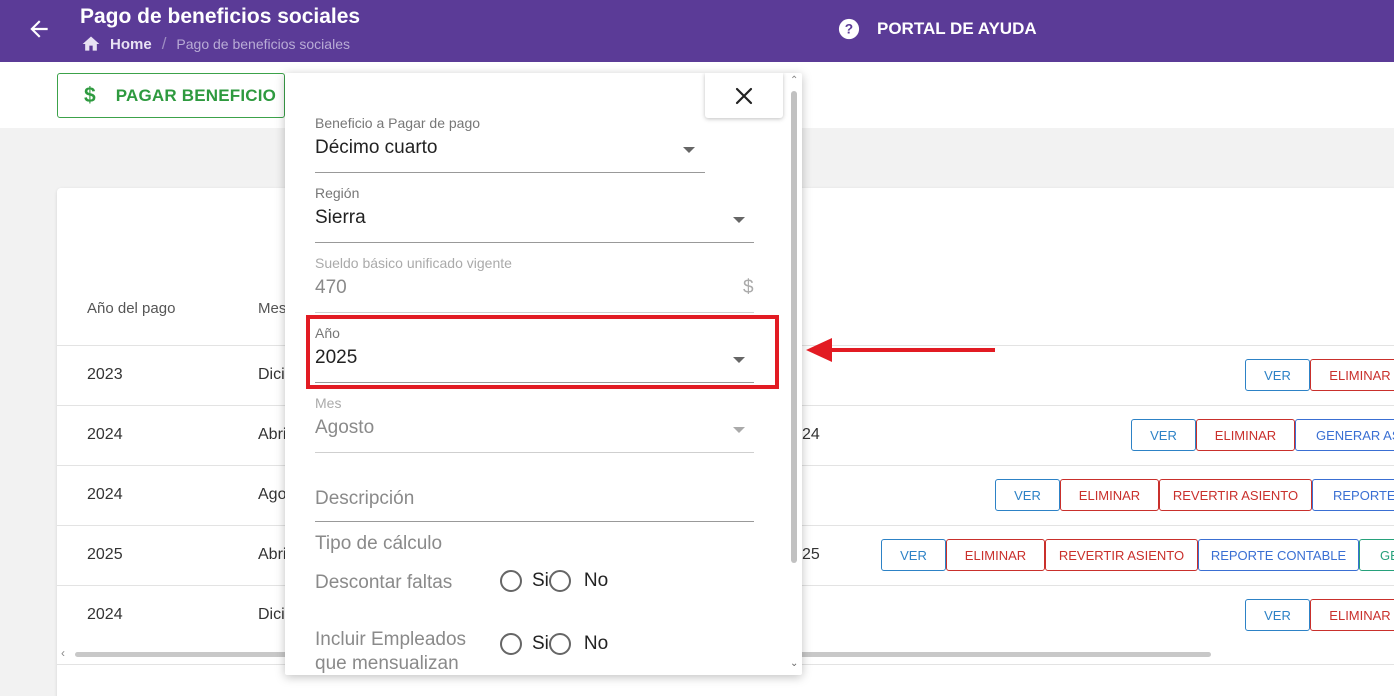 This screenshot has height=696, width=1394. Describe the element at coordinates (345, 427) in the screenshot. I see `mes-value: Agosto` at that location.